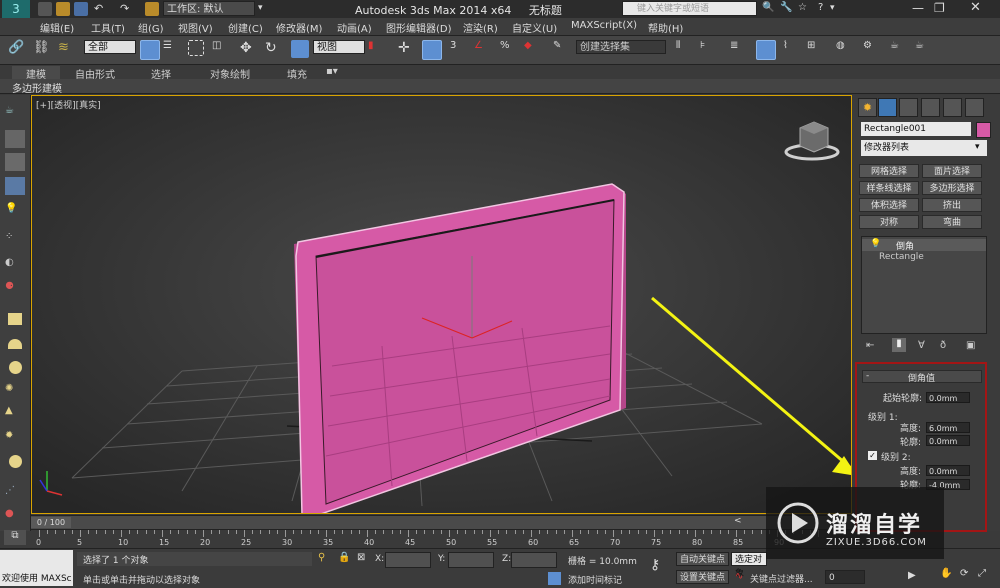 The image size is (1000, 588). Describe the element at coordinates (152, 9) in the screenshot. I see `project-folder-icon` at that location.